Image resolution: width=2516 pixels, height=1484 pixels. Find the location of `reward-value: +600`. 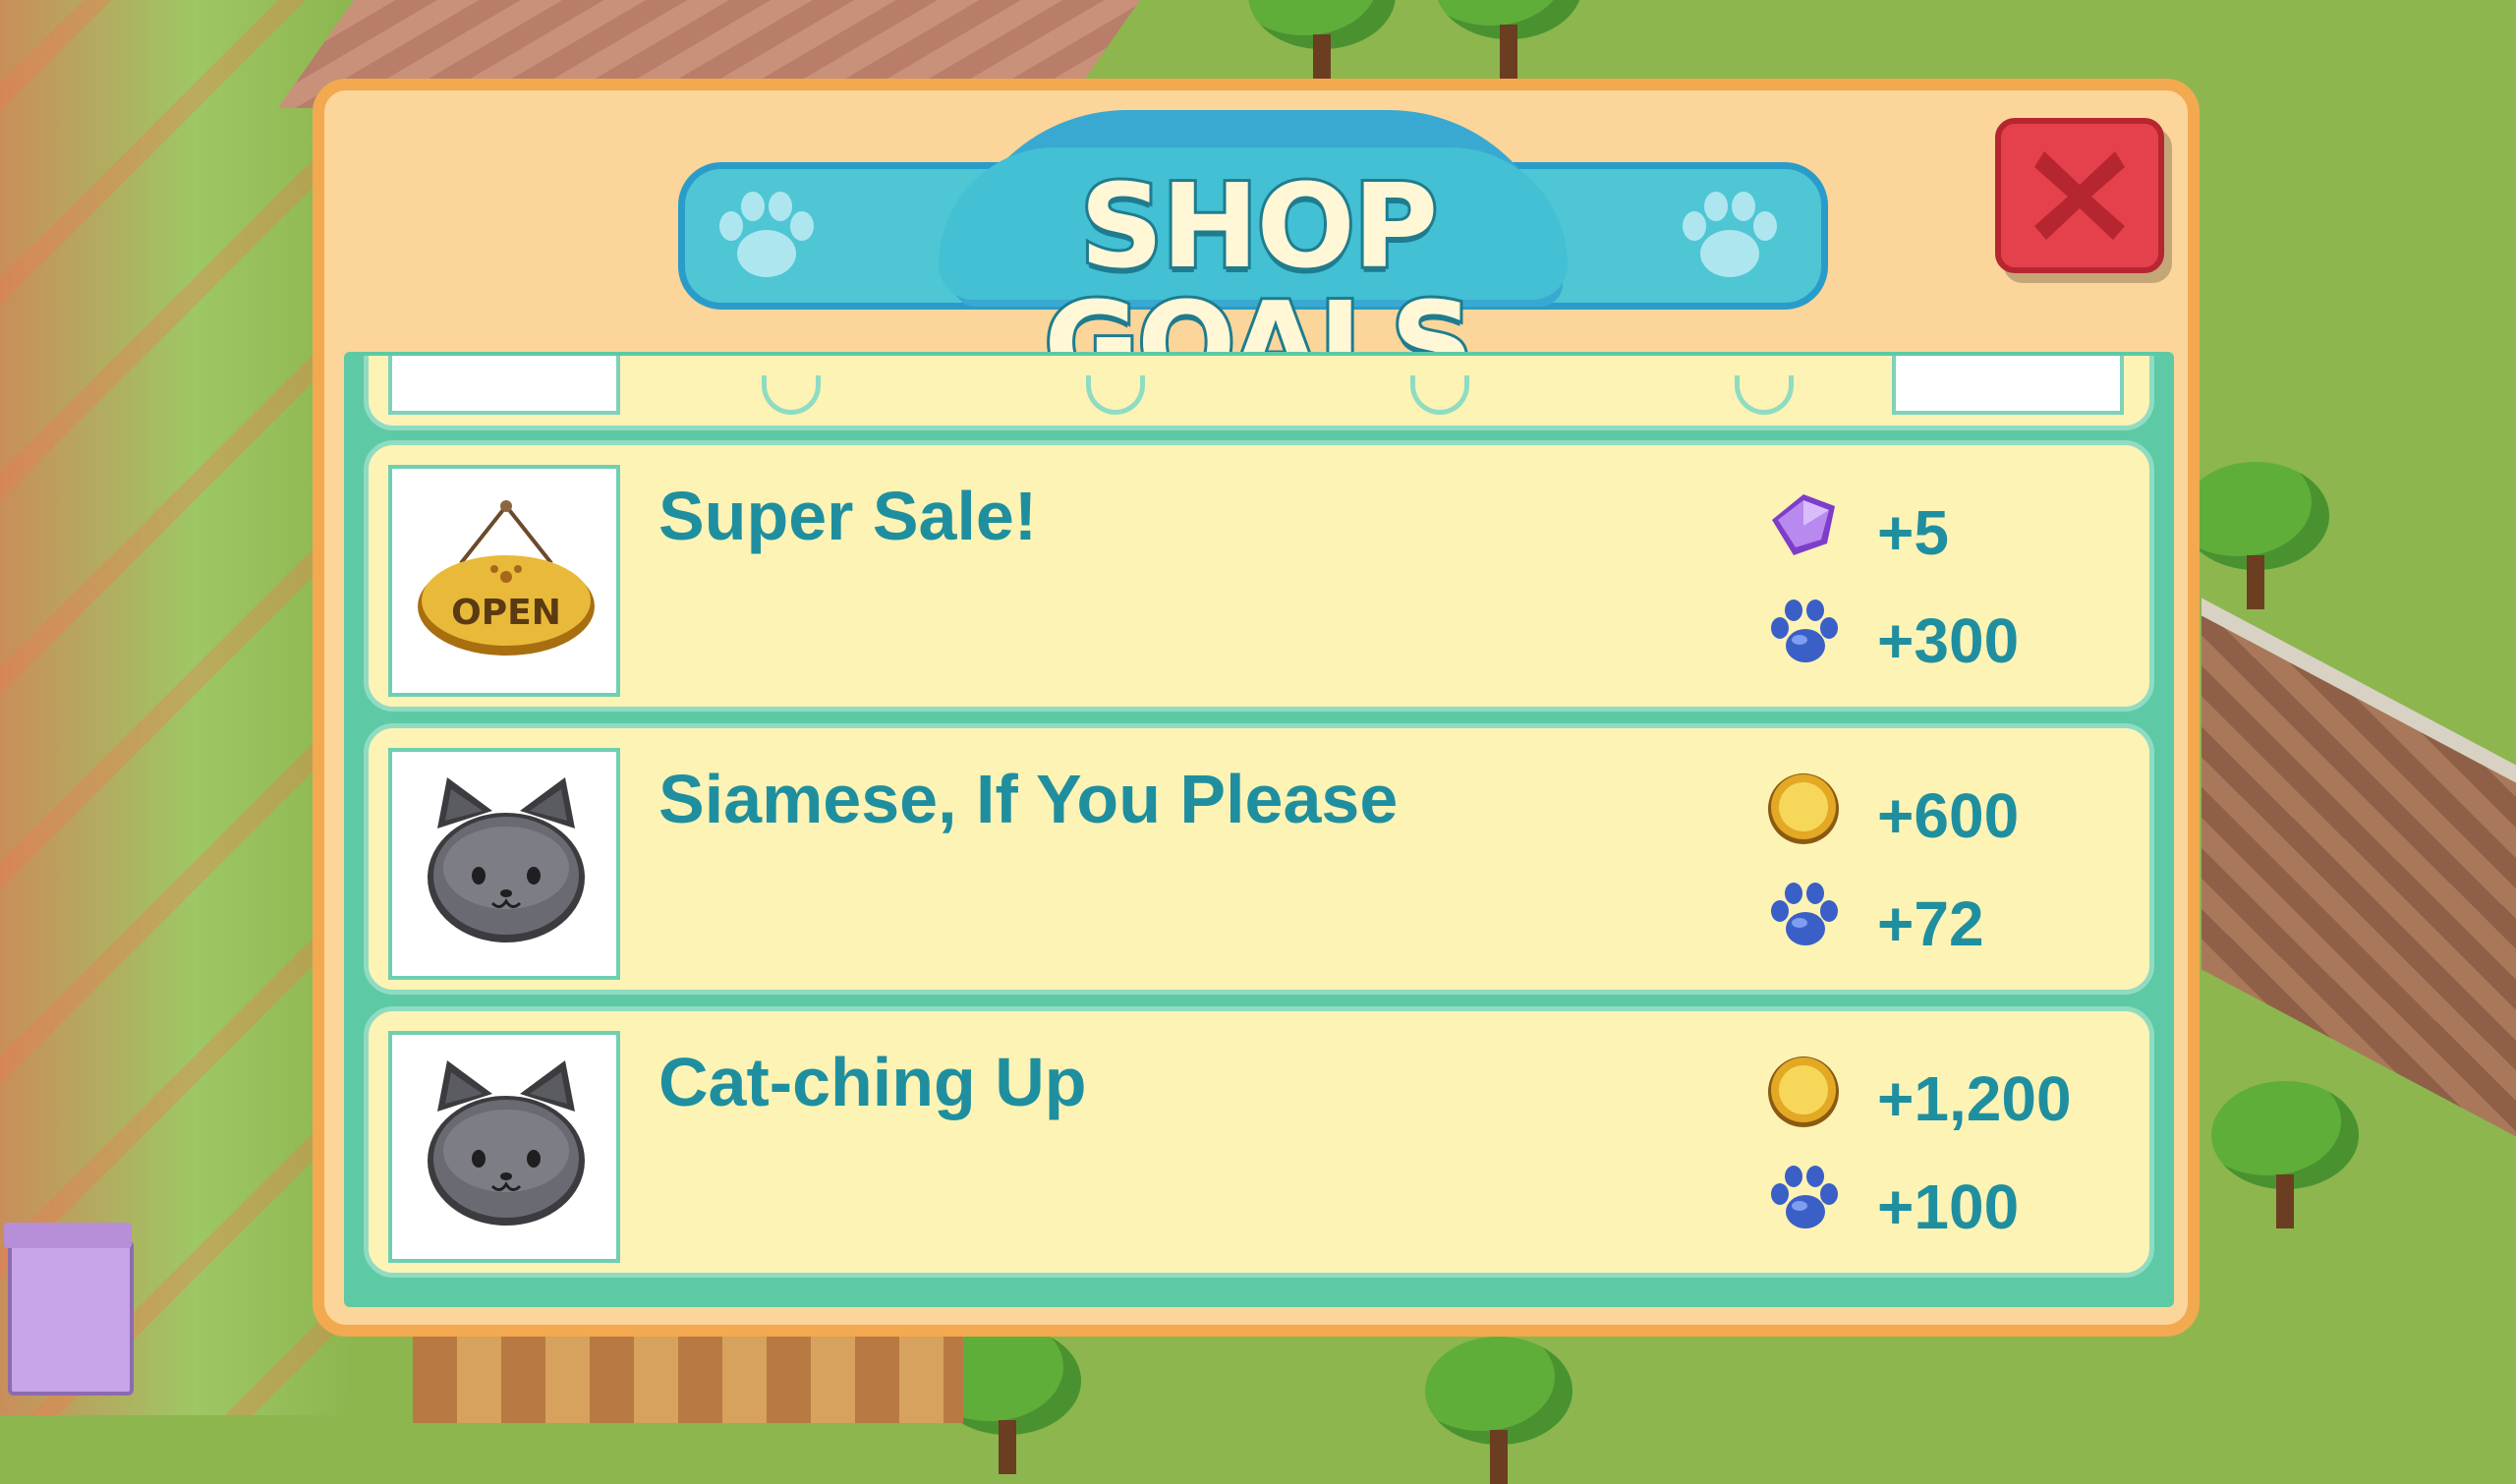

reward-value: +600 is located at coordinates (1948, 815).